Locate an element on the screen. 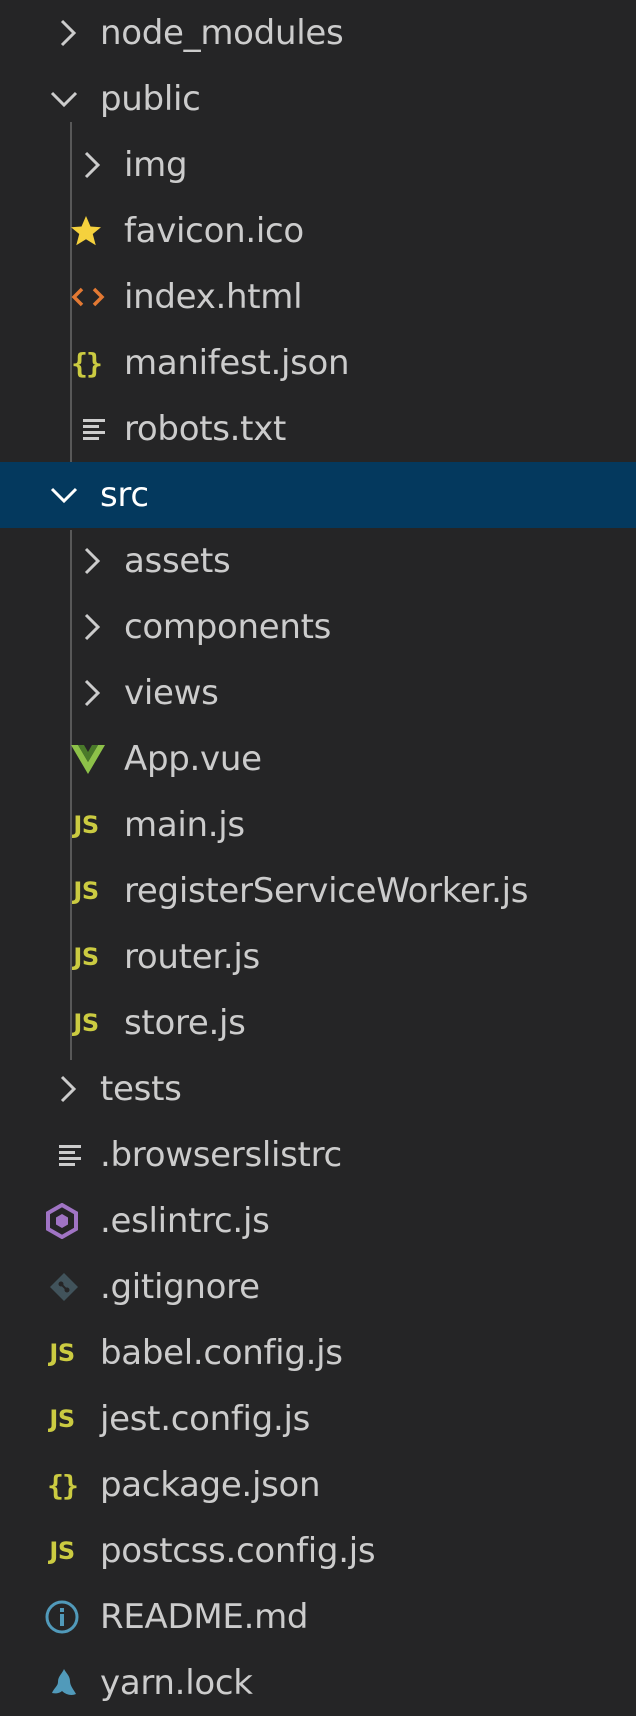 The height and width of the screenshot is (1716, 636). tree-item-app-vue: App.vue is located at coordinates (318, 759).